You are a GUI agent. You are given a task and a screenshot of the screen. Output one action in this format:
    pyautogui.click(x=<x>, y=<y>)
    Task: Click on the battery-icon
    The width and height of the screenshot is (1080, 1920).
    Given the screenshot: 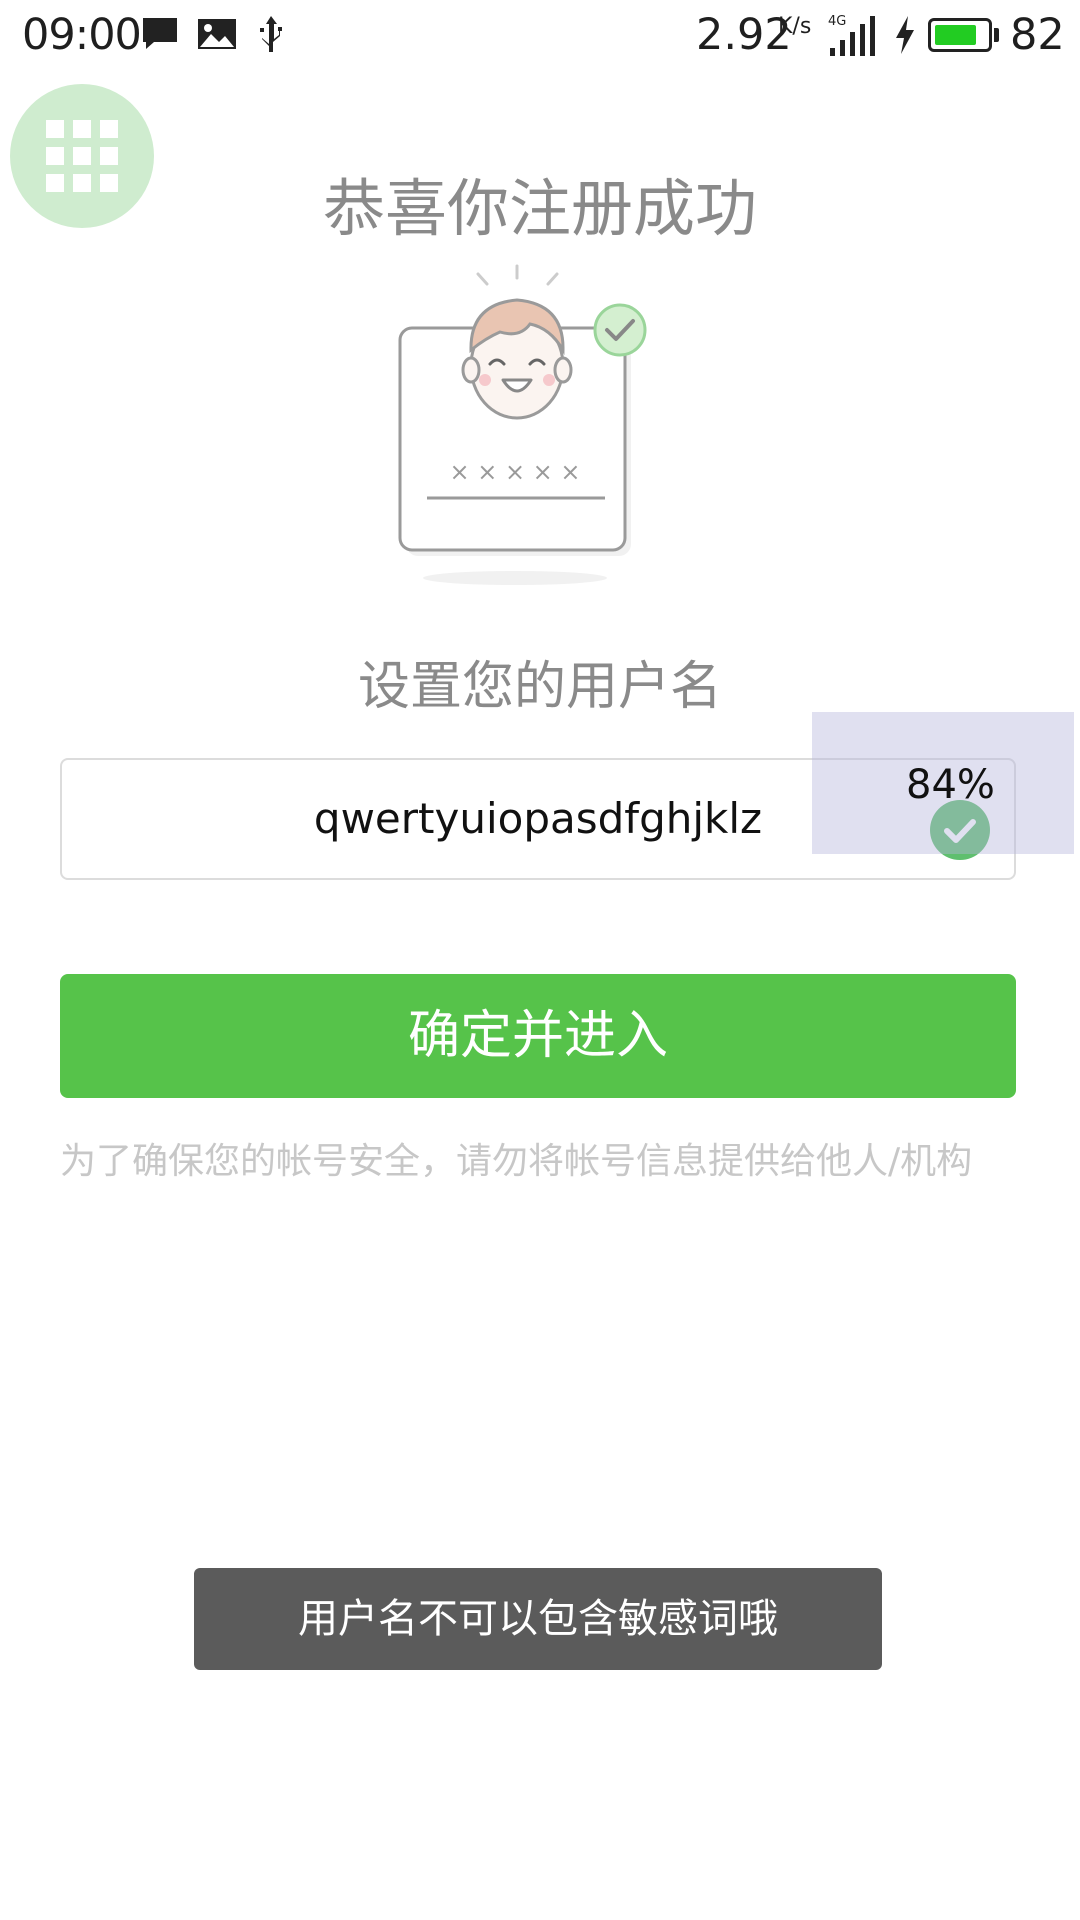 What is the action you would take?
    pyautogui.click(x=960, y=35)
    